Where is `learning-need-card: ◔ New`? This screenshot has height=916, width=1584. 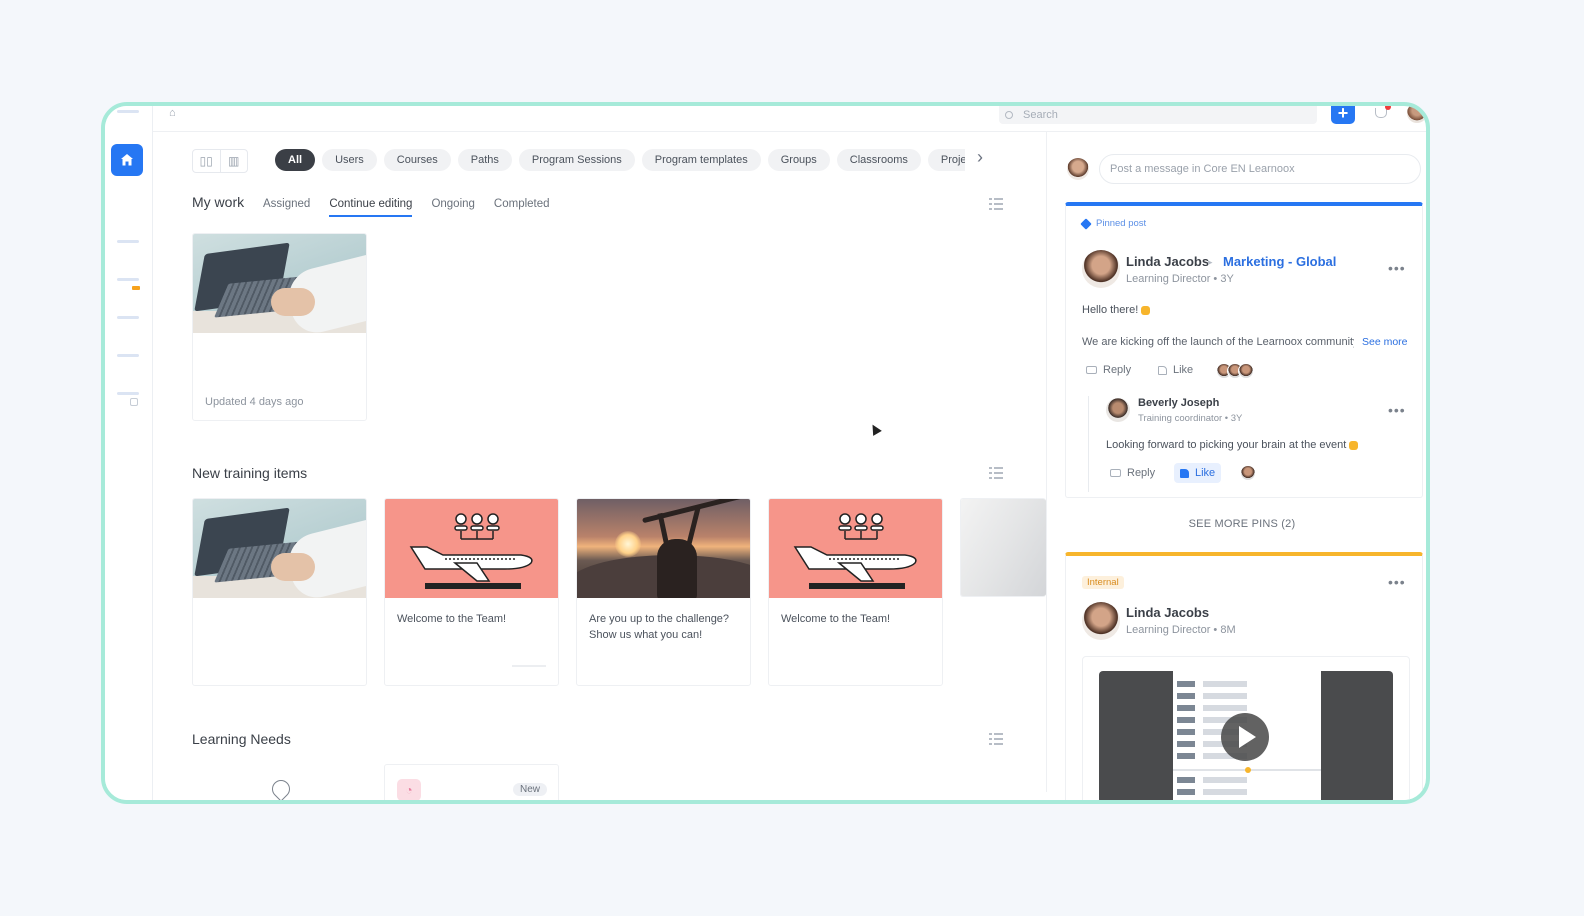
learning-need-card: ◔ New is located at coordinates (471, 782).